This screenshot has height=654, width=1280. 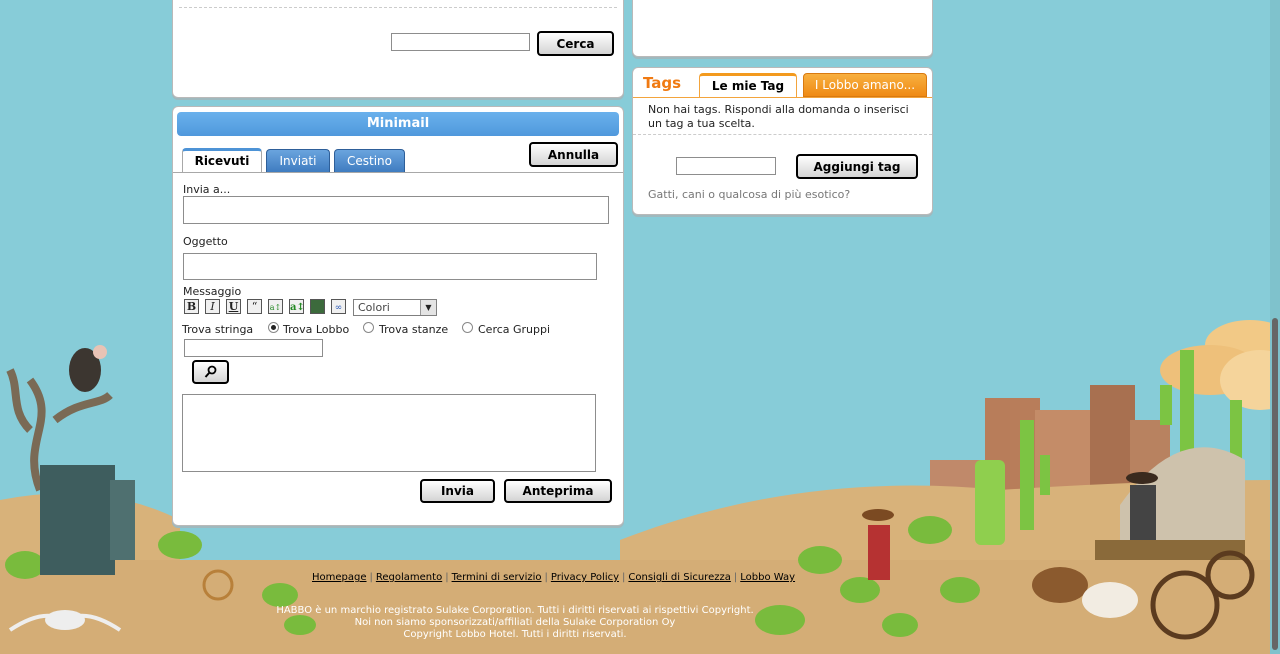 What do you see at coordinates (662, 83) in the screenshot?
I see `tags-title: Tags` at bounding box center [662, 83].